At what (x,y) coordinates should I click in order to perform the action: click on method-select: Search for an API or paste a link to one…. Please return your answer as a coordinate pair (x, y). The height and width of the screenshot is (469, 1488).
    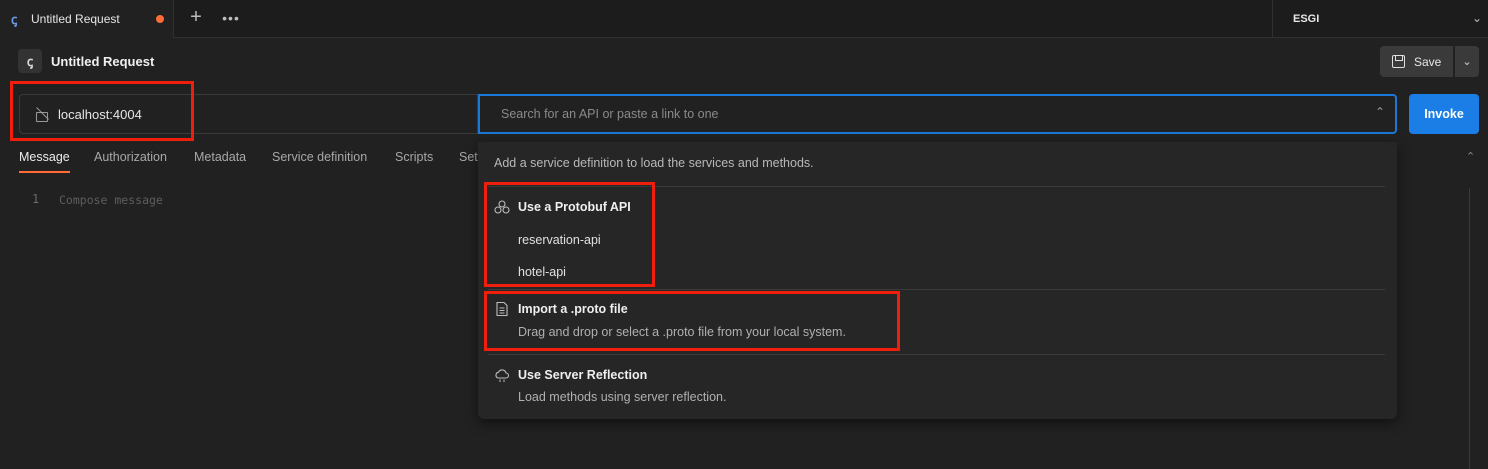
    Looking at the image, I should click on (937, 114).